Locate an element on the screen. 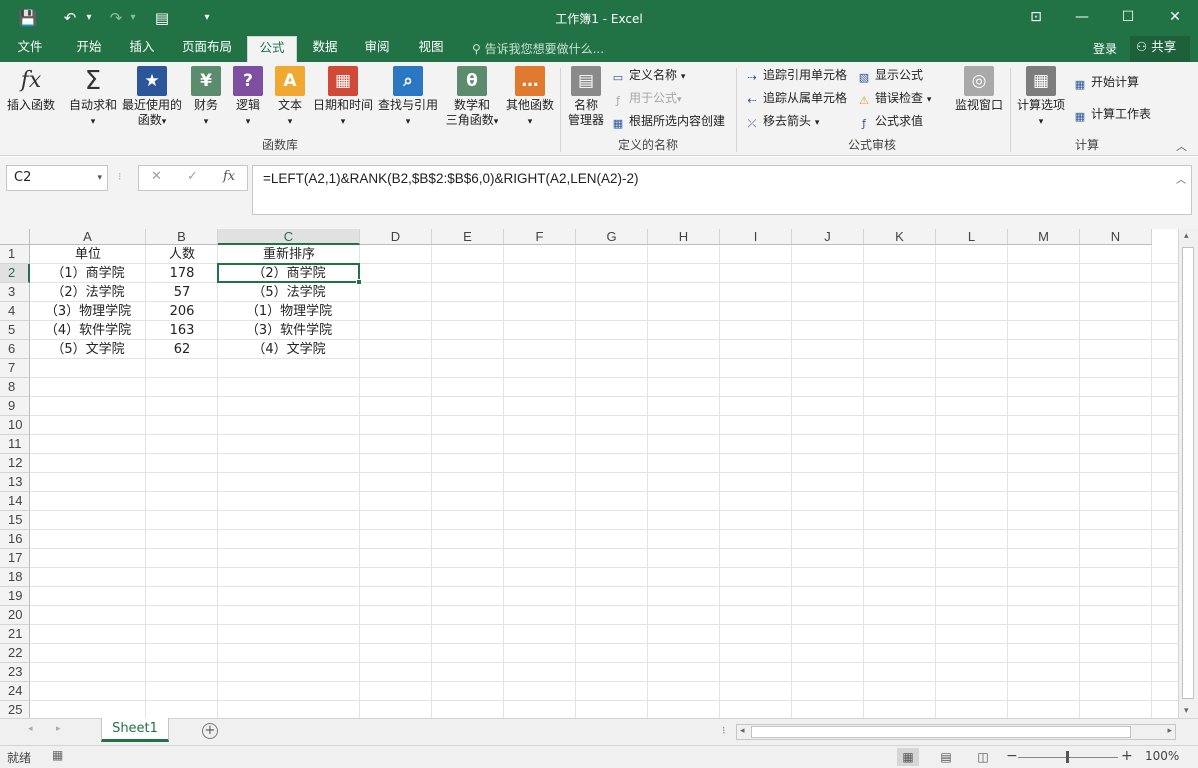 This screenshot has height=768, width=1198. math-trig-button: θ 数学和 三角函数▾ is located at coordinates (472, 98).